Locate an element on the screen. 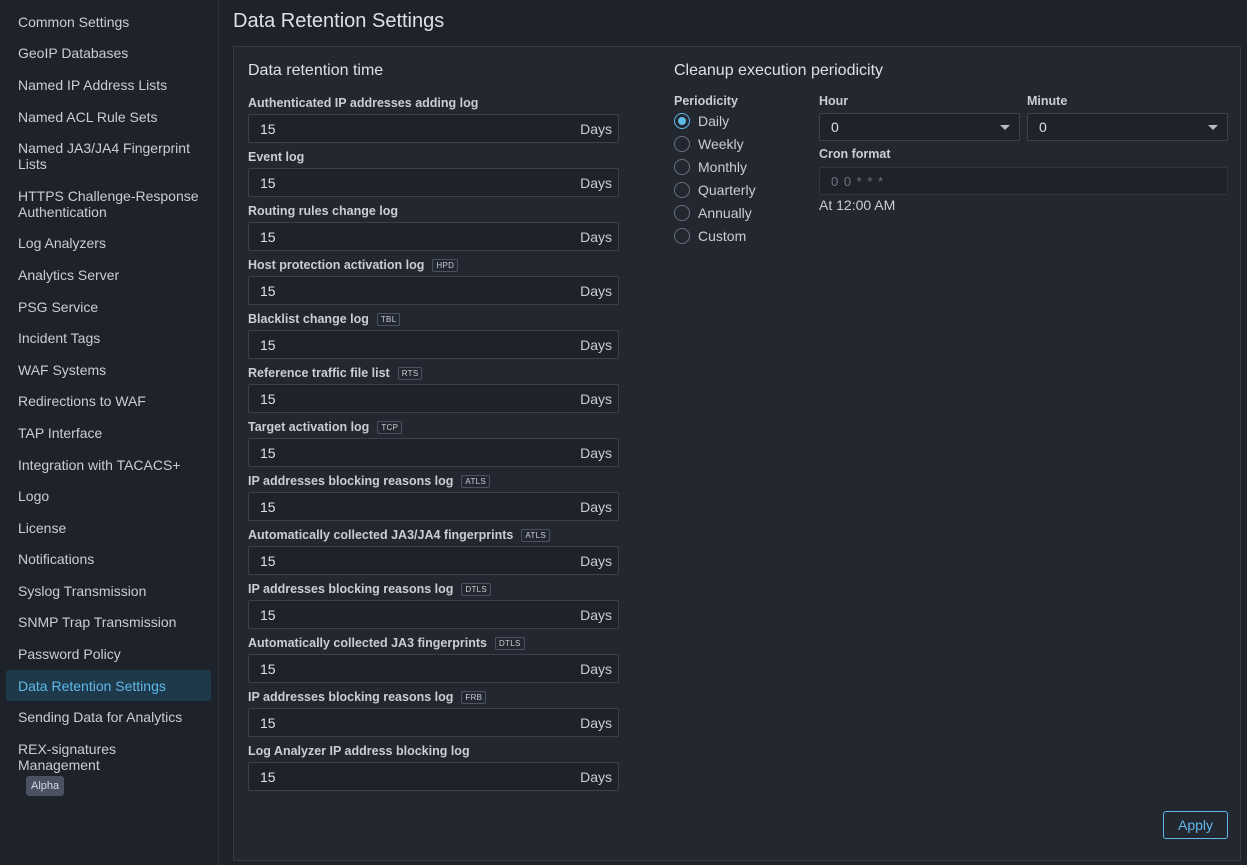  sidebar-item-named-acl-rule-sets: Named ACL Rule Sets is located at coordinates (108, 117).